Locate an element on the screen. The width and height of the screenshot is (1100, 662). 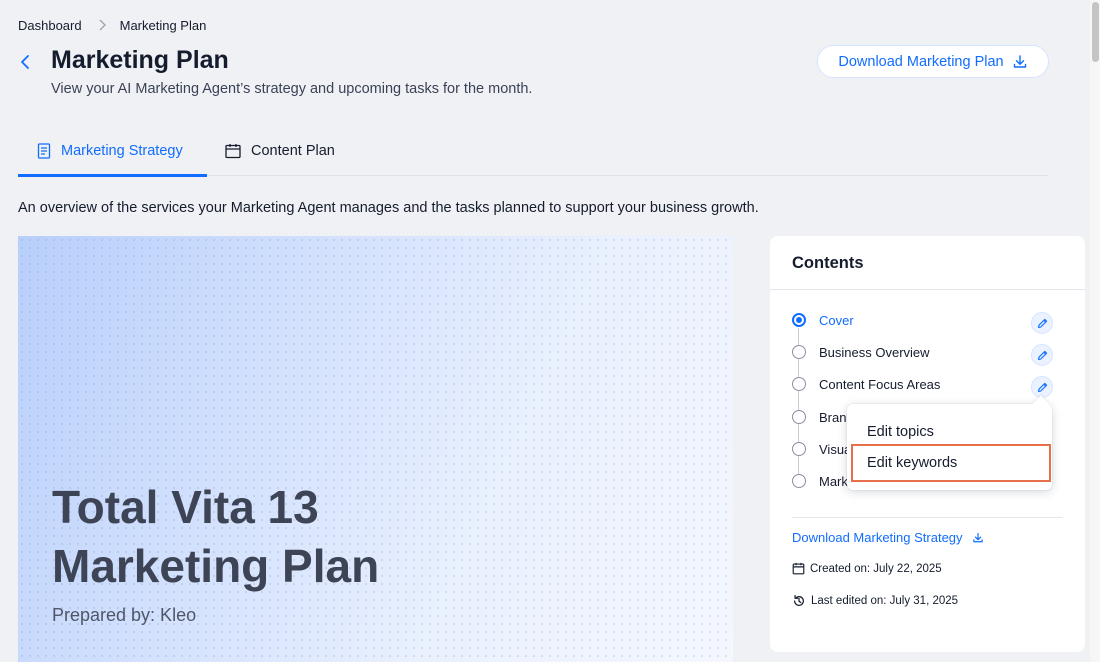
history-icon is located at coordinates (799, 600).